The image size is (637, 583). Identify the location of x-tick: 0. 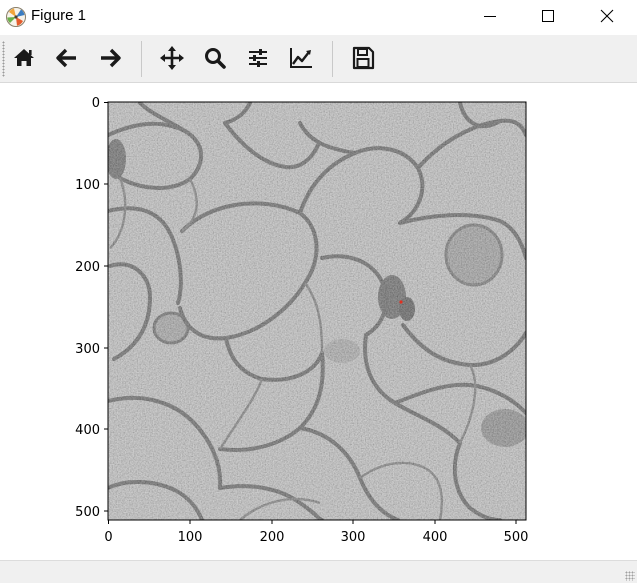
(108, 532).